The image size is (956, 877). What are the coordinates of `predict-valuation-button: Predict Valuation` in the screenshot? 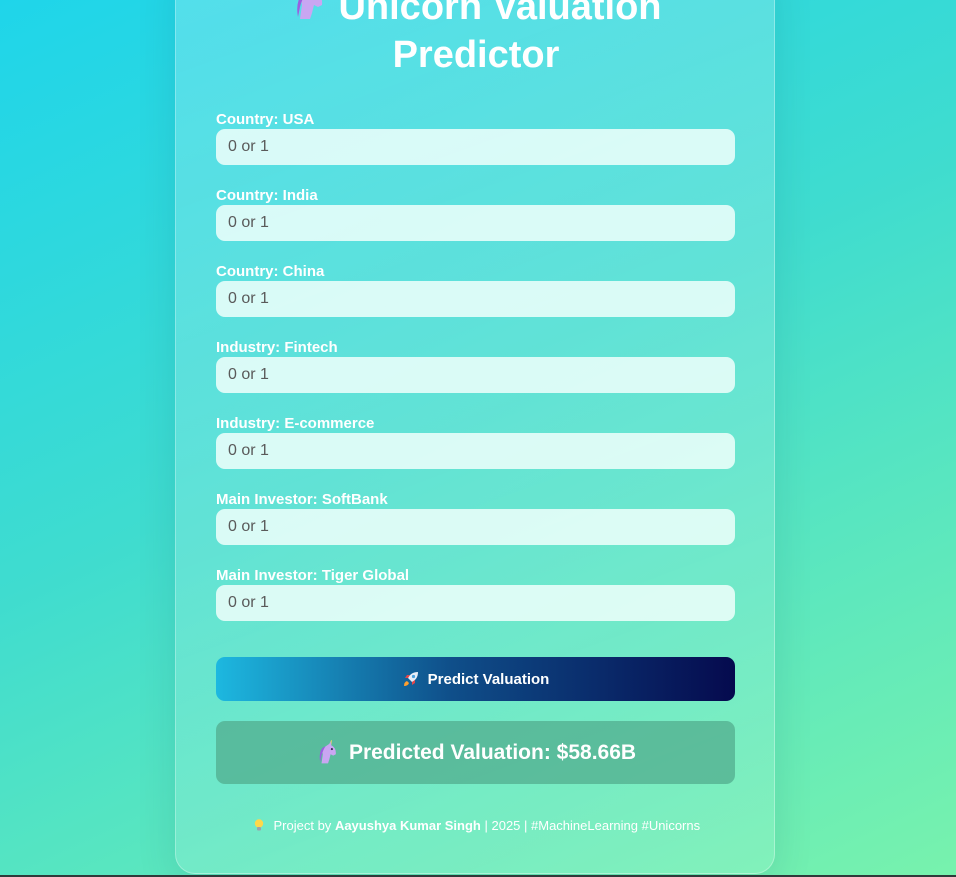 It's located at (475, 679).